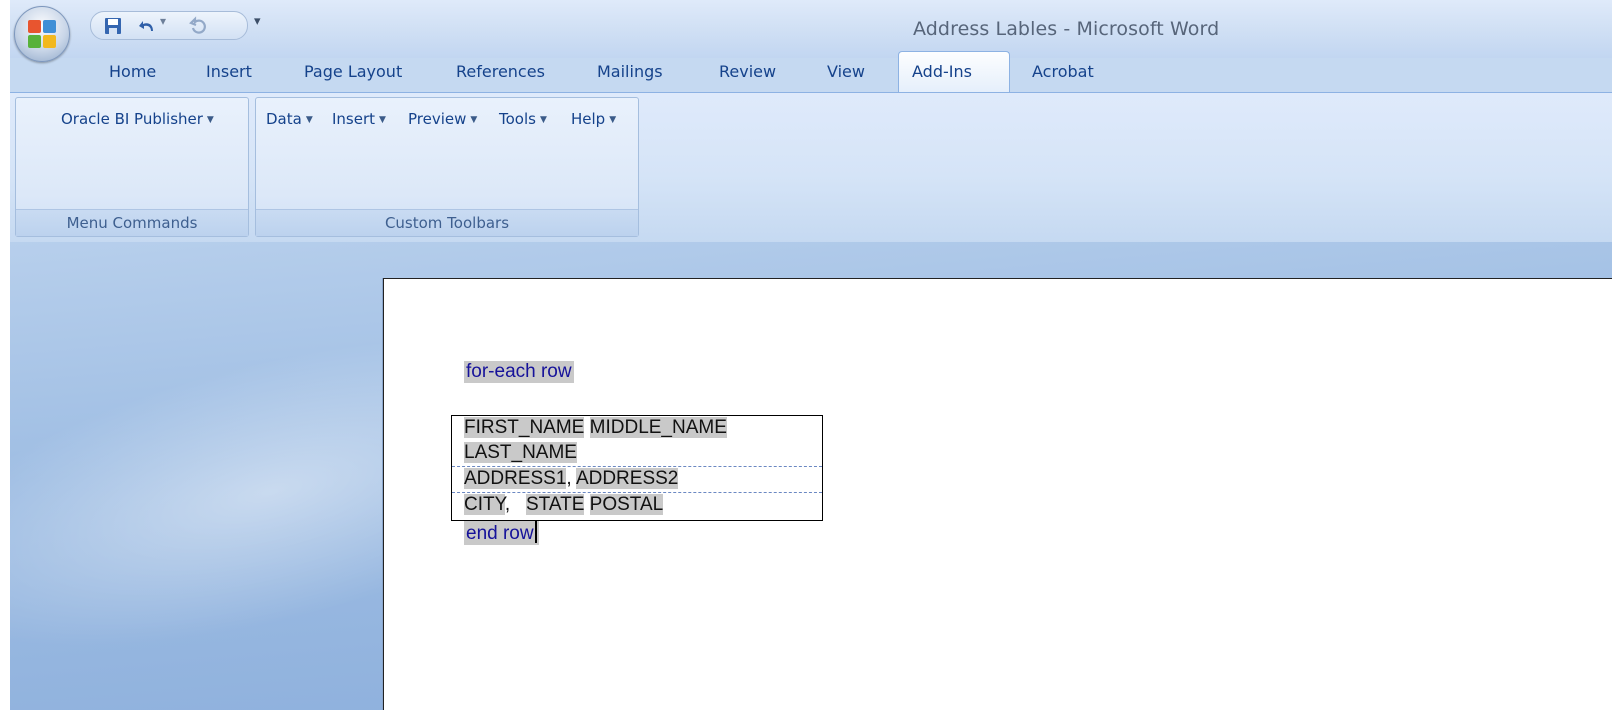 Image resolution: width=1612 pixels, height=710 pixels. I want to click on tab-add-ins: Add-Ins, so click(954, 72).